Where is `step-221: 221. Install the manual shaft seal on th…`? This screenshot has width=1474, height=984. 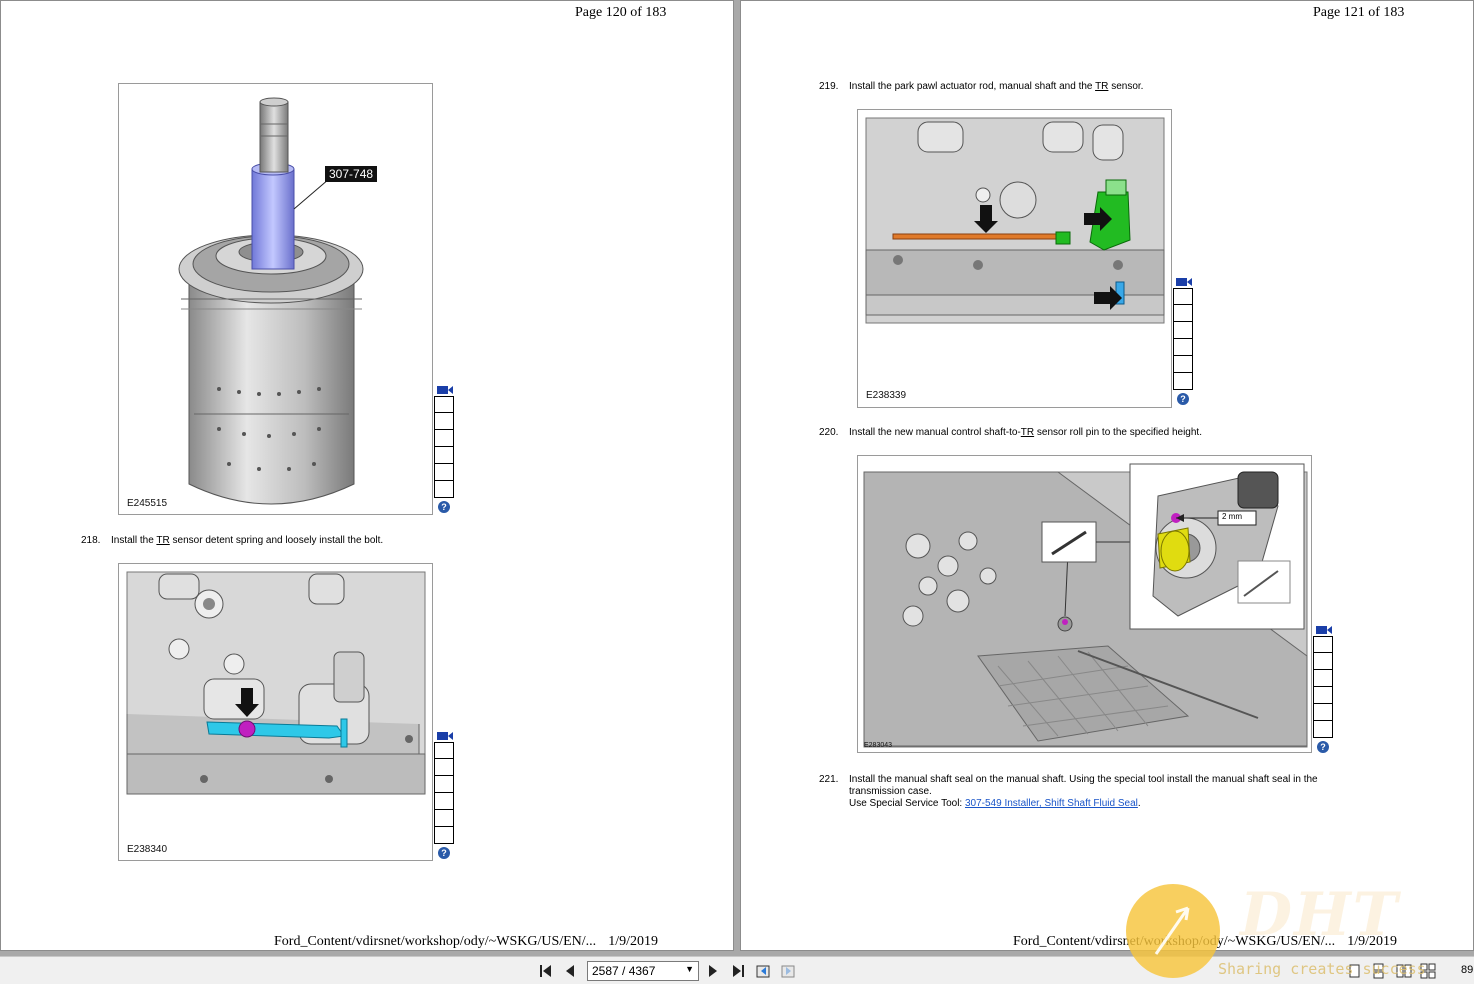 step-221: 221. Install the manual shaft seal on th… is located at coordinates (1129, 794).